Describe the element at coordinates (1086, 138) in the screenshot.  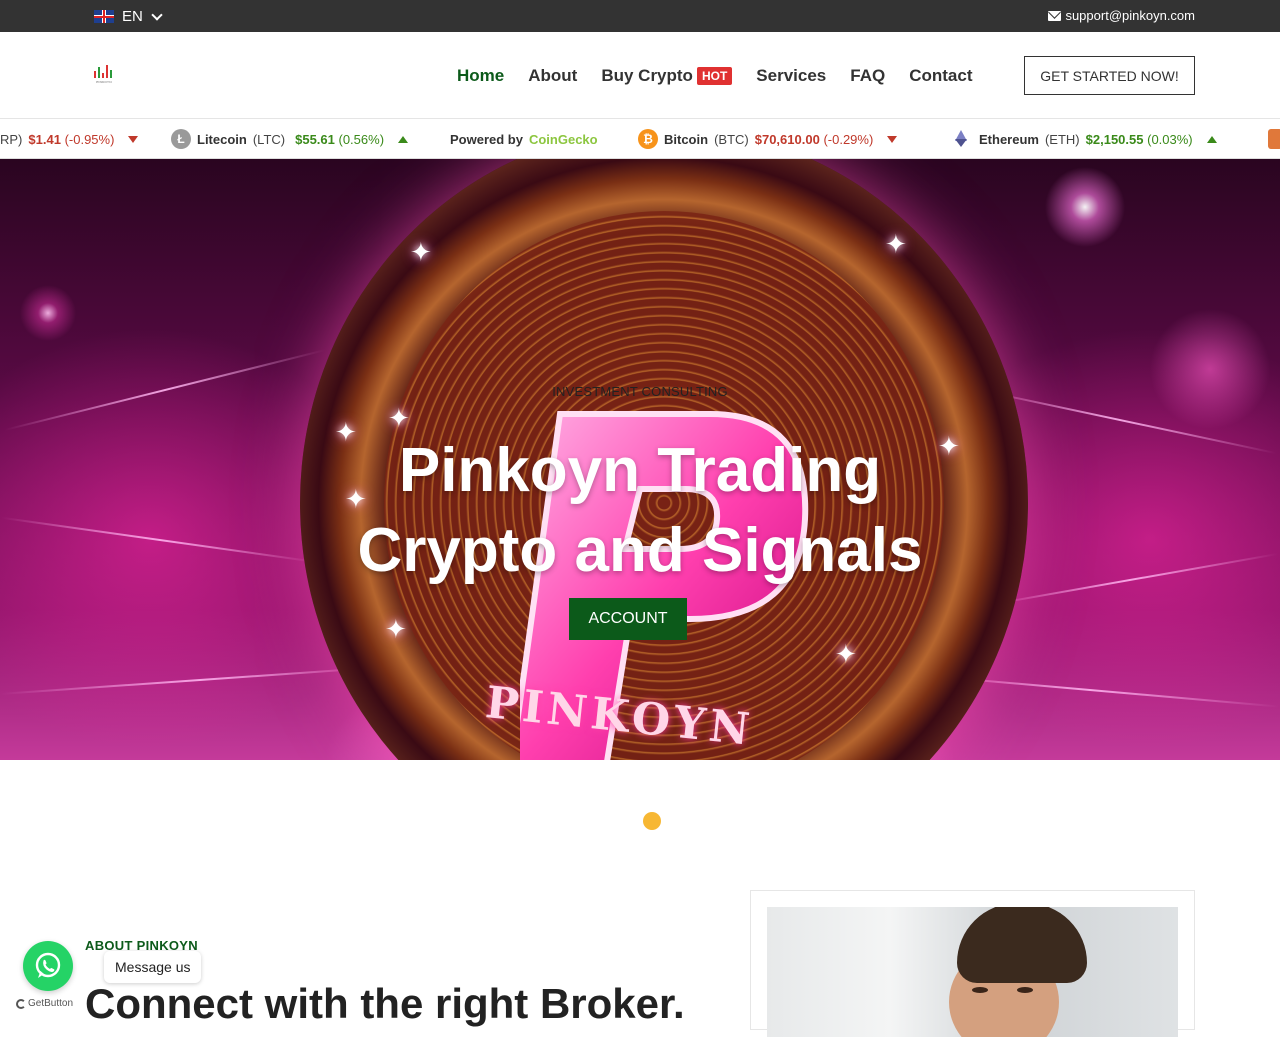
I see `ticker-item-ethereum: Ethereum (ETH) $2,150.55 (0.03%)` at that location.